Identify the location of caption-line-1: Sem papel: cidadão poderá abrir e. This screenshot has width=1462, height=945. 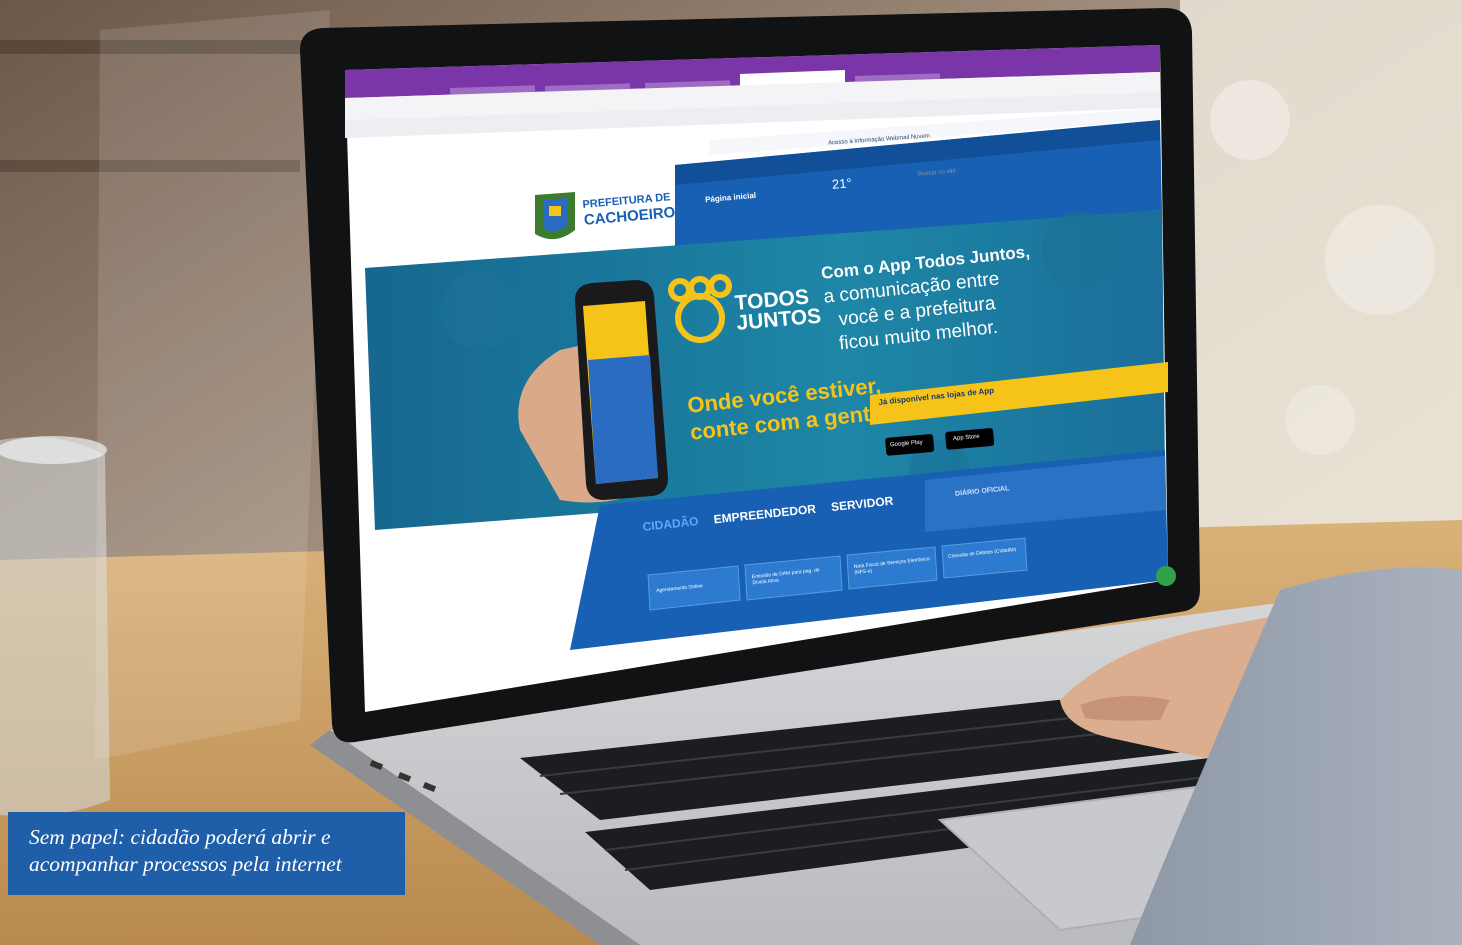
(180, 837).